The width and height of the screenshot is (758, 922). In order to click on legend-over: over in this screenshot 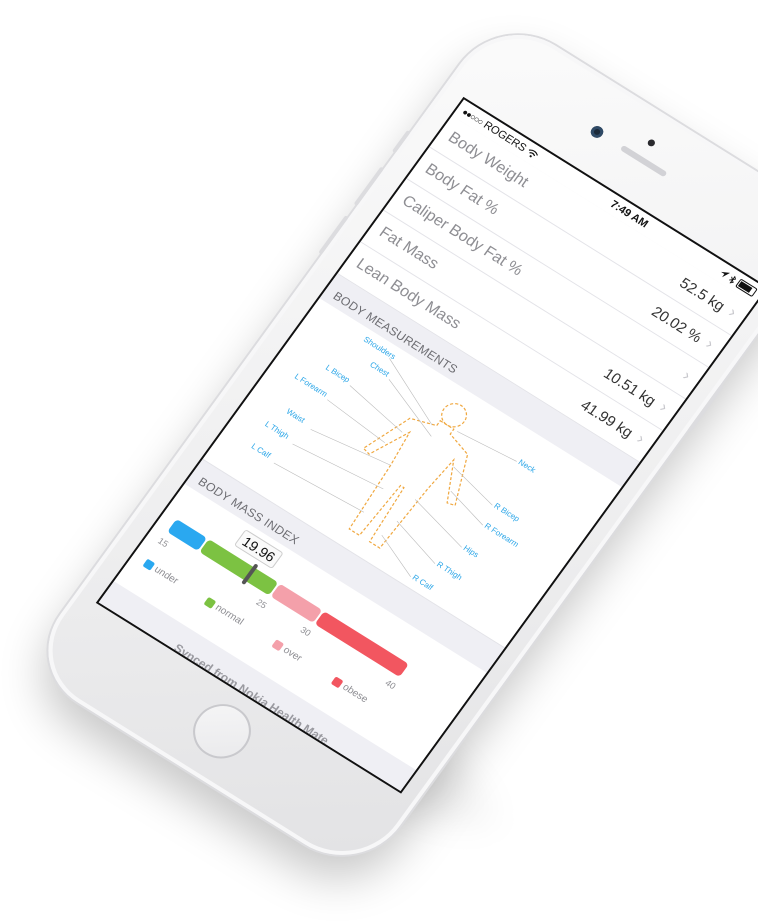, I will do `click(287, 651)`.